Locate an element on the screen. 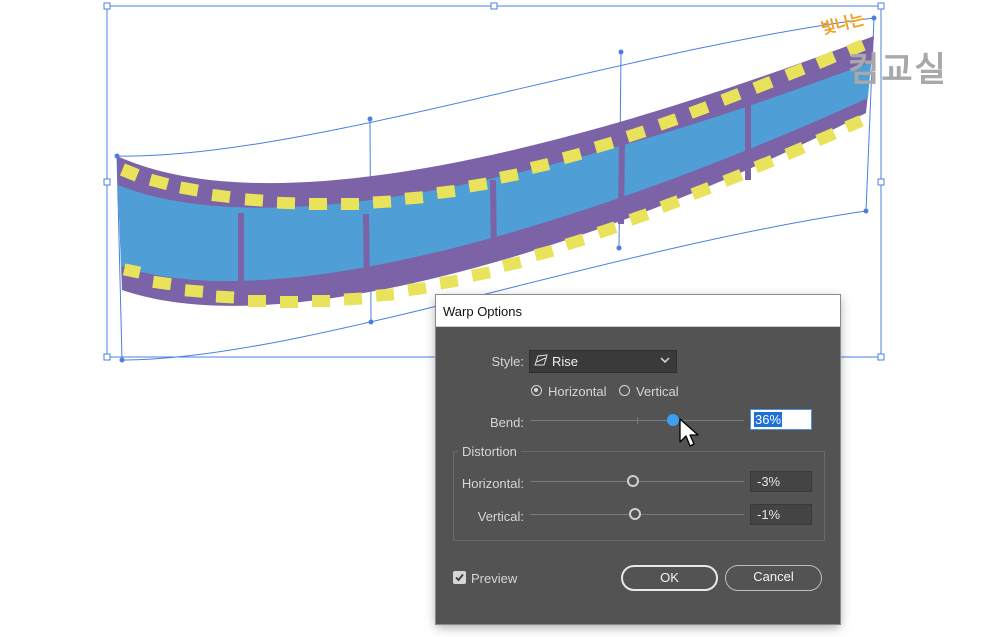 This screenshot has width=1000, height=637. distortion-vertical-input: -1% is located at coordinates (781, 514).